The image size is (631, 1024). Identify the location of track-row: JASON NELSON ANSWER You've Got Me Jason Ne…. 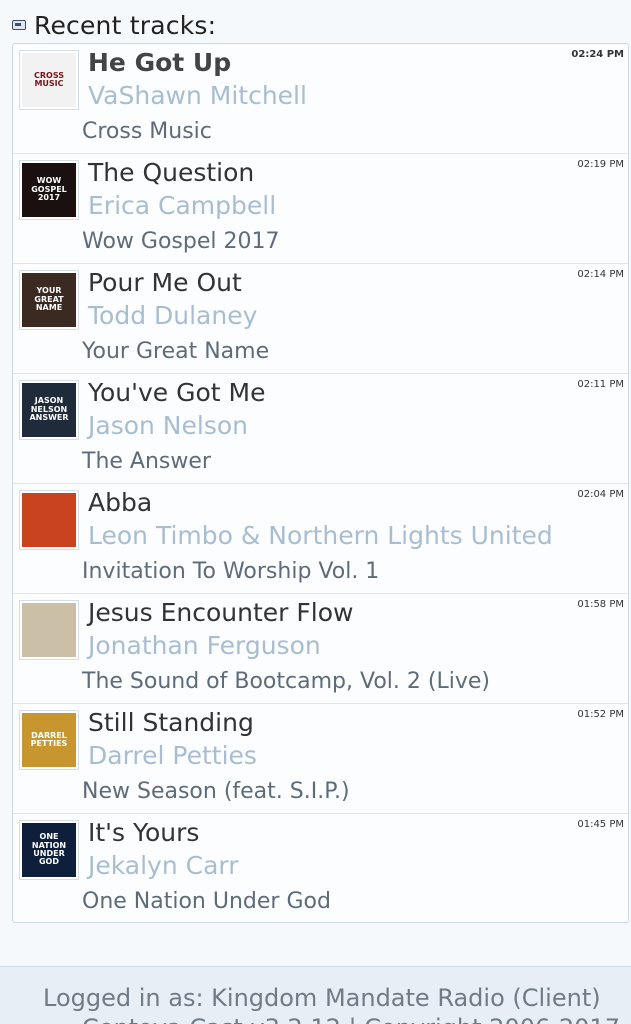
(320, 429).